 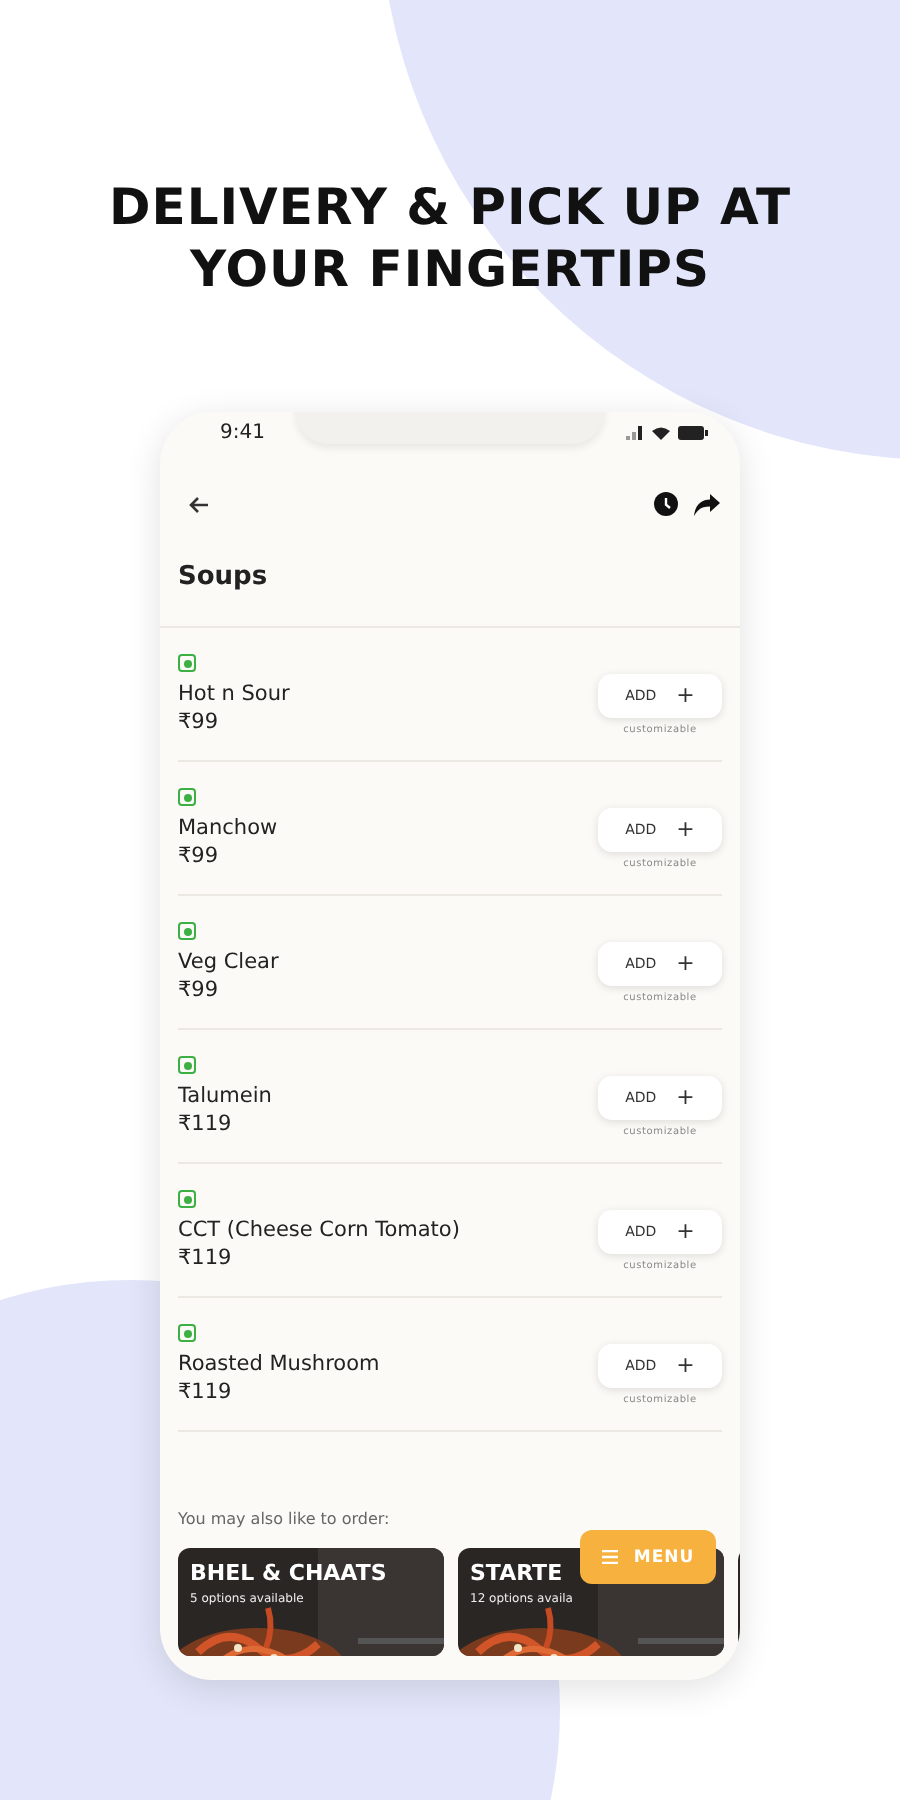 What do you see at coordinates (228, 828) in the screenshot?
I see `item-name: Manchow` at bounding box center [228, 828].